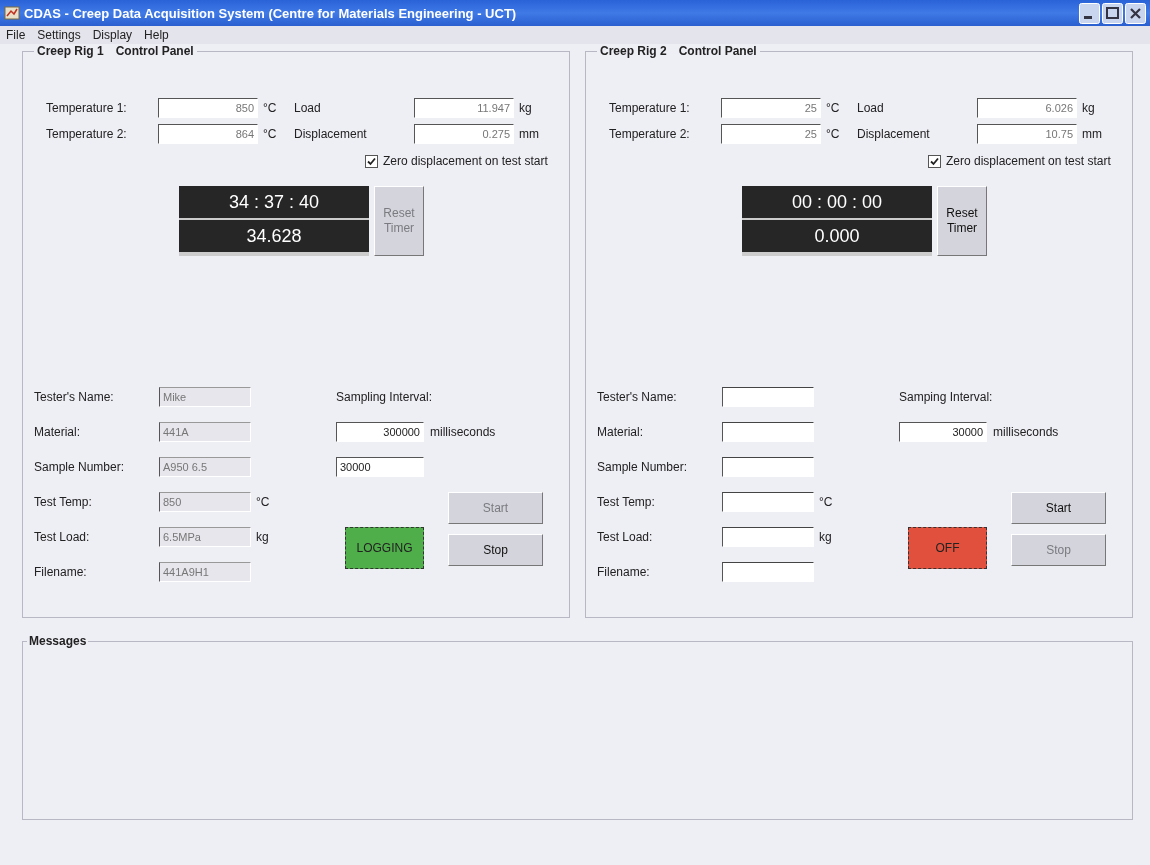  I want to click on minimize-icon, so click(1089, 13).